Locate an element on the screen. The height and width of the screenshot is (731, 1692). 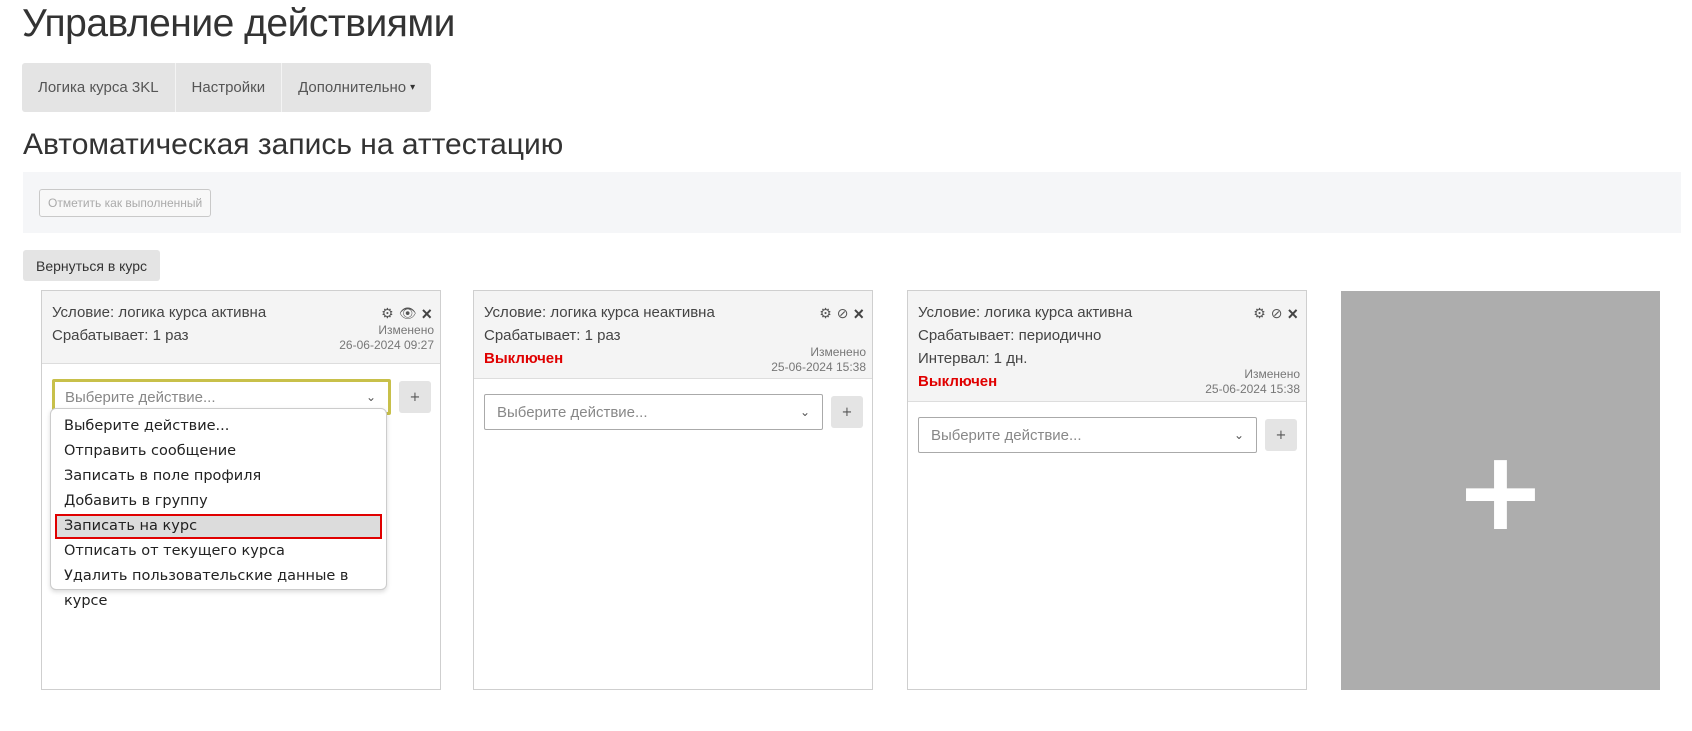
dropdown-option: Отписать от текущего курса is located at coordinates (218, 551).